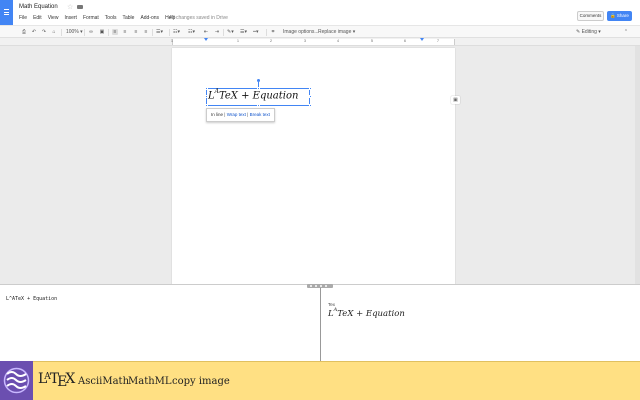 The image size is (640, 400). I want to click on justify-icon: ≡, so click(146, 32).